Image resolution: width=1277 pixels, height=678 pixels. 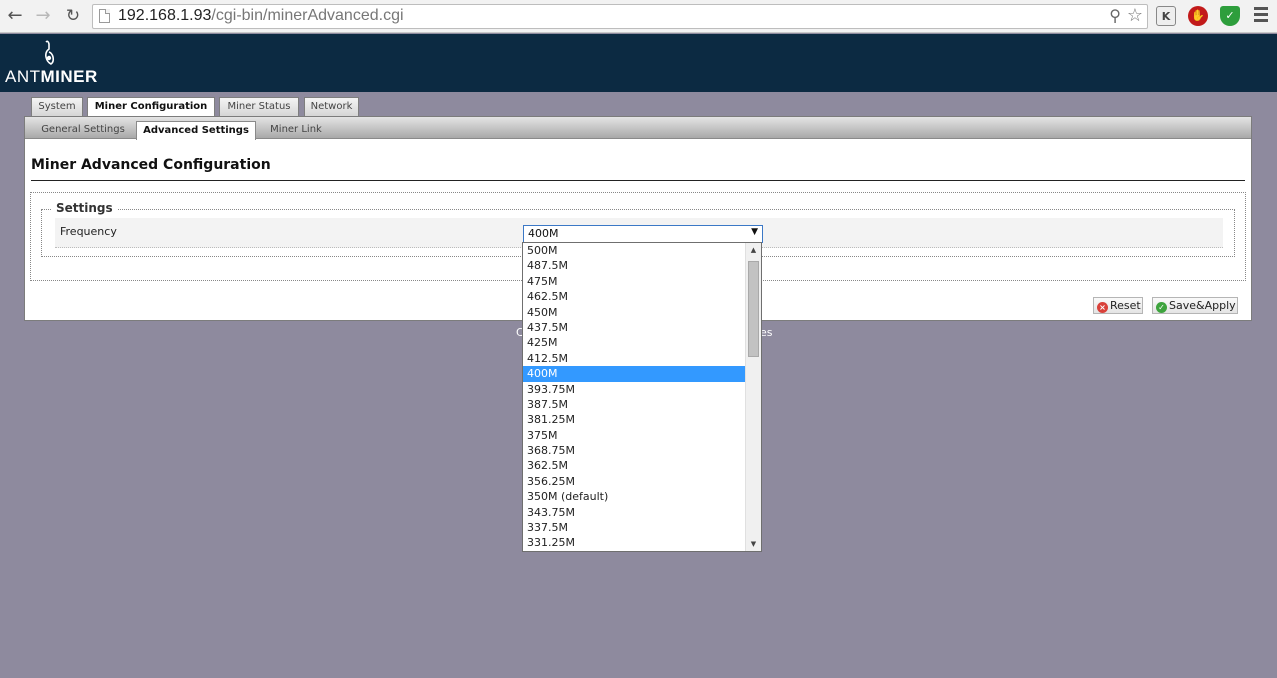 I want to click on url-text: 192.168.1.93/cgi-bin/minerAdvanced.cgi, so click(x=261, y=16).